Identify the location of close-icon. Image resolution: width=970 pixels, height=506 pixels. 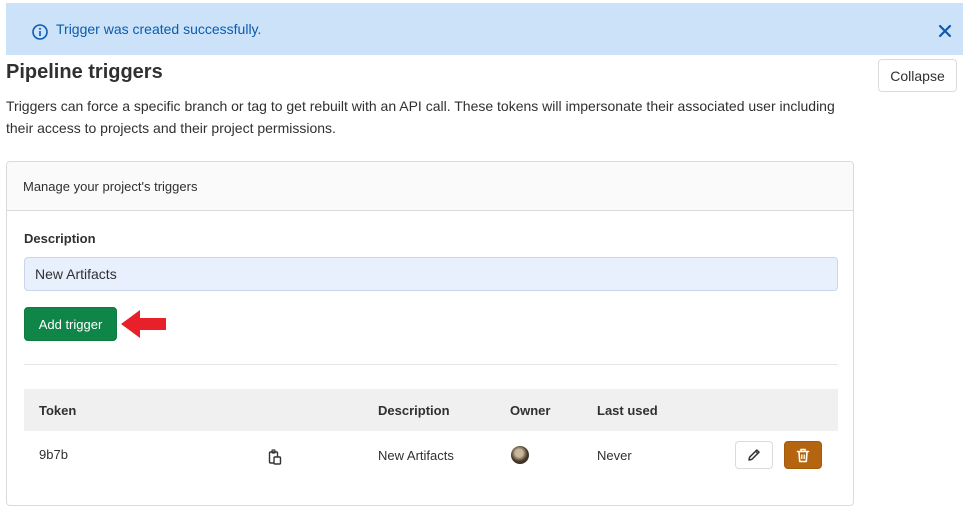
(945, 31).